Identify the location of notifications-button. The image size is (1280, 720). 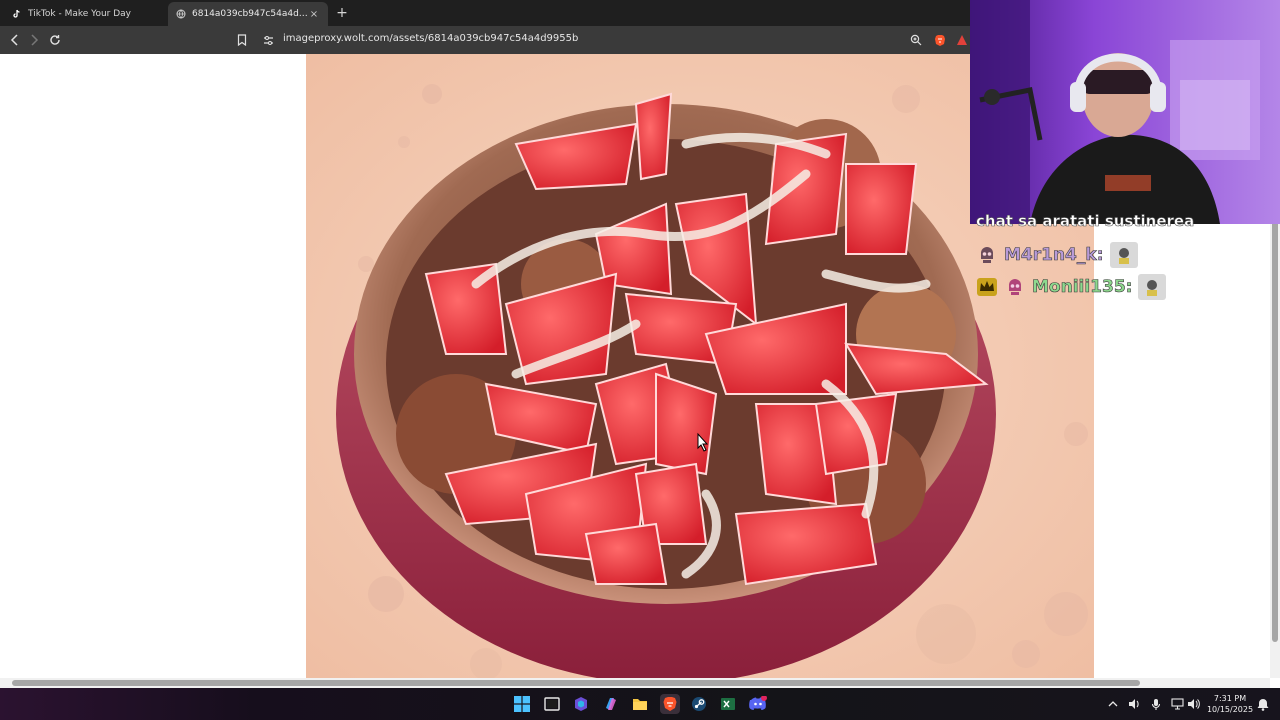
(1263, 704).